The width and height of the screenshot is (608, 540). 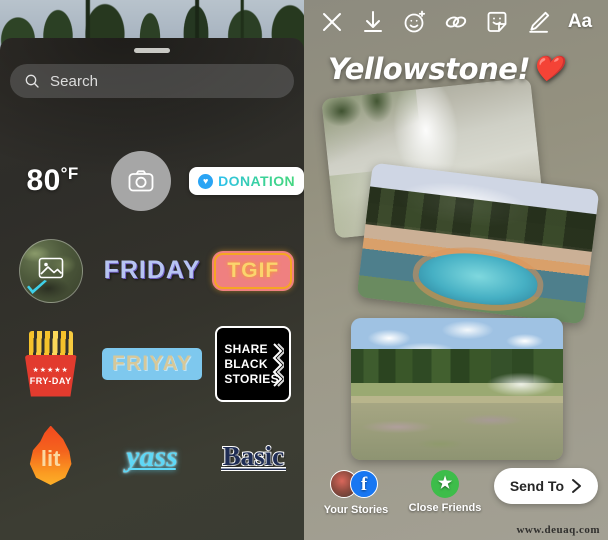 I want to click on temperature-sticker: 80°F, so click(x=52, y=181).